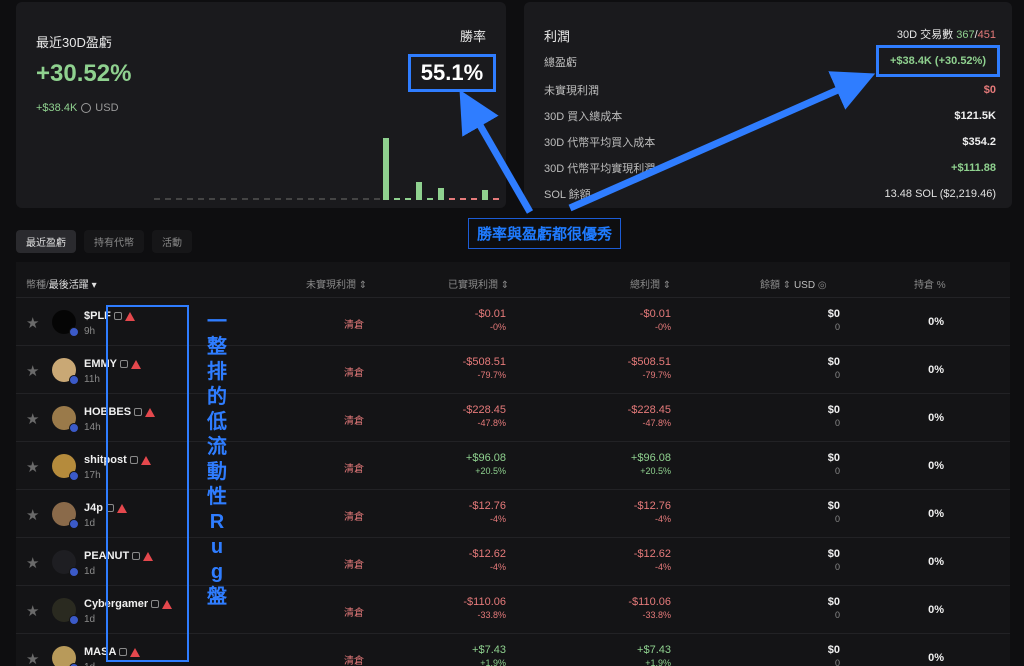 This screenshot has width=1024, height=666. I want to click on token-age: 11h, so click(92, 379).